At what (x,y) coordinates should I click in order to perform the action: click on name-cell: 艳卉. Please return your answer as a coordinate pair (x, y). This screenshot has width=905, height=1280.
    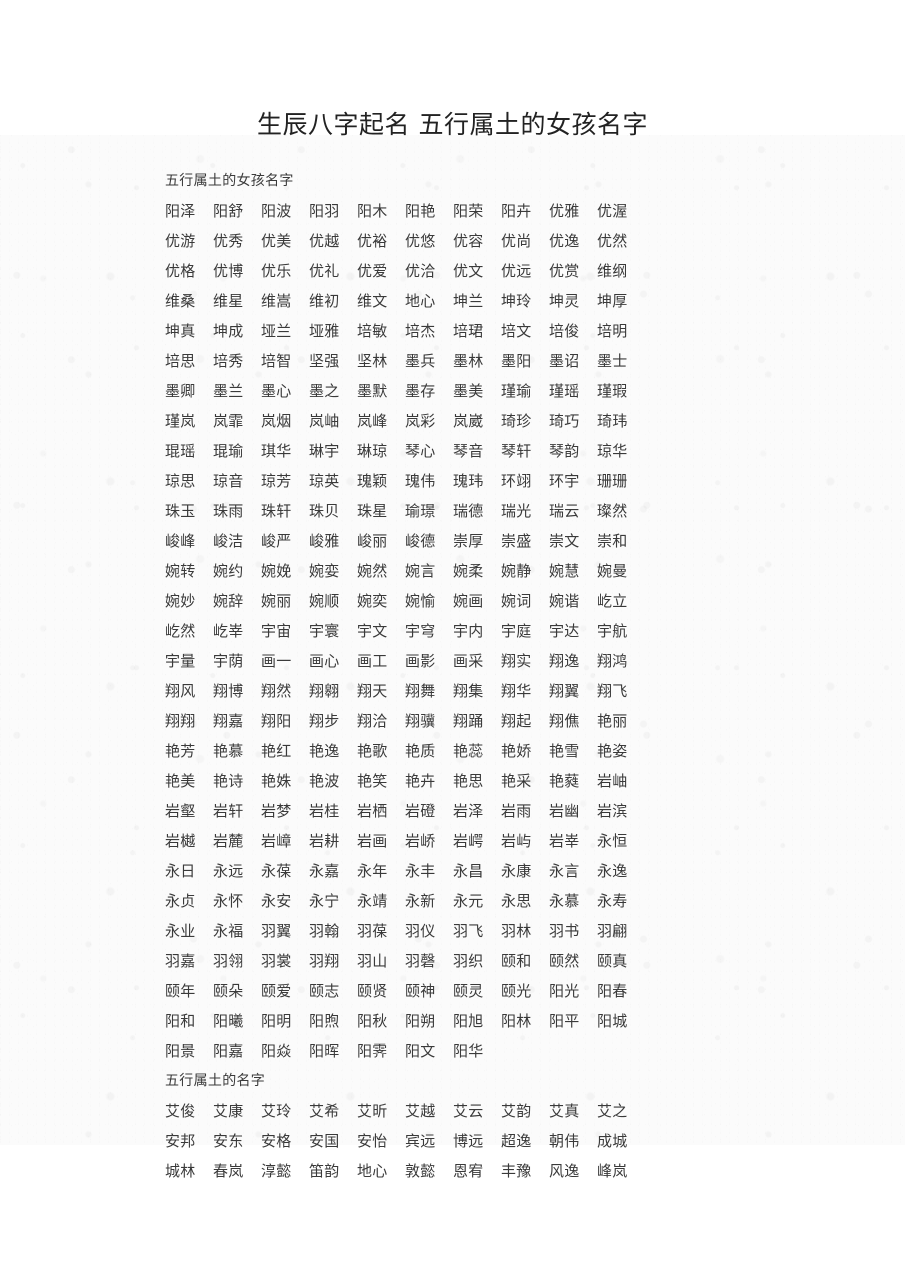
    Looking at the image, I should click on (420, 781).